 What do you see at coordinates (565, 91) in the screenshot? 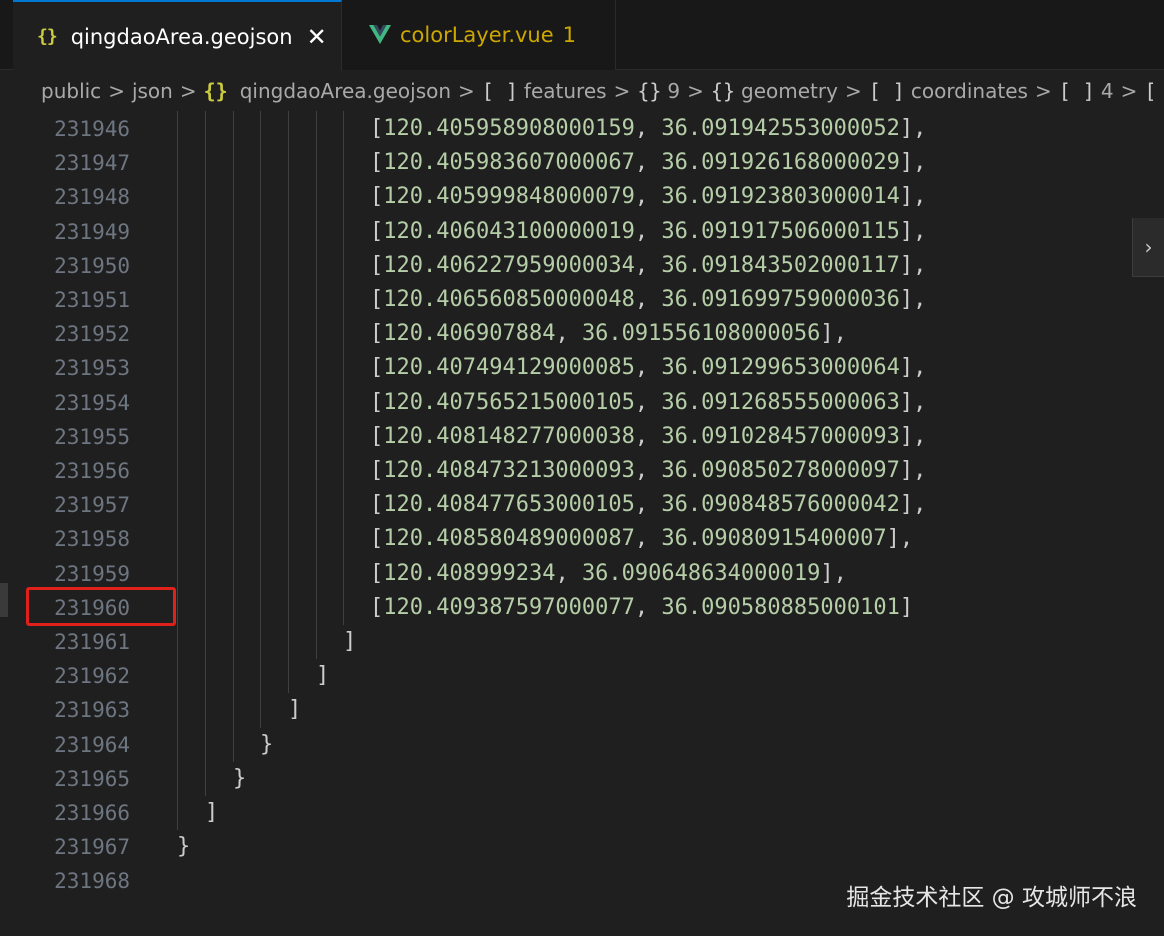
I see `breadcrumb-label: features` at bounding box center [565, 91].